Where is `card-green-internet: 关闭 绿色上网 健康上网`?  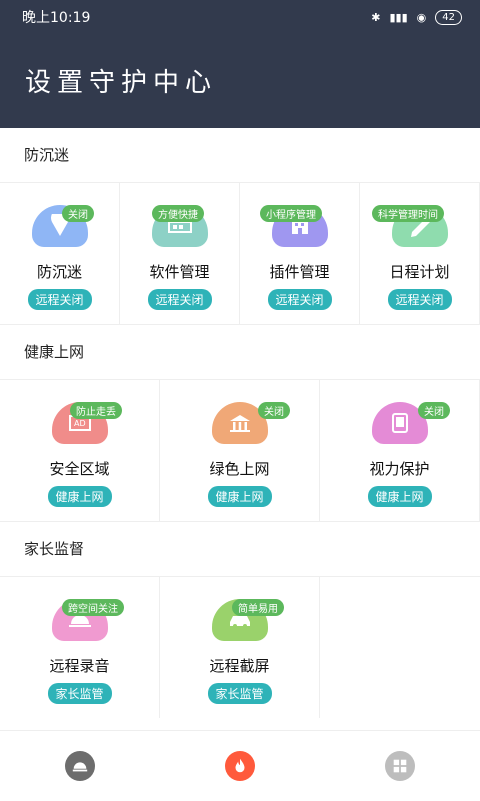 card-green-internet: 关闭 绿色上网 健康上网 is located at coordinates (240, 450).